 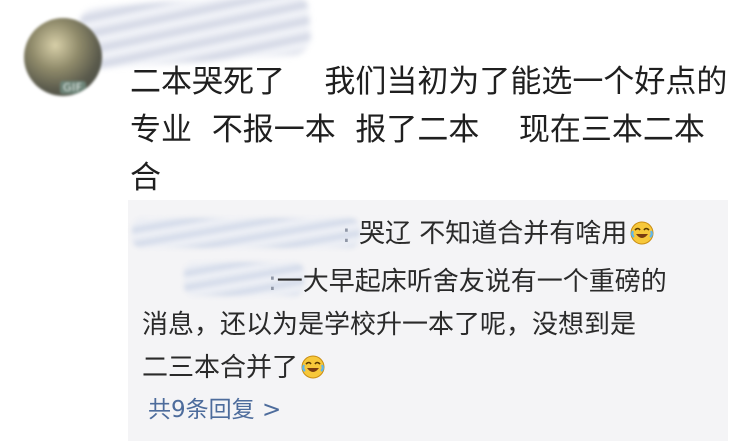 What do you see at coordinates (214, 407) in the screenshot?
I see `view-more-replies-link: 共9条回复 >` at bounding box center [214, 407].